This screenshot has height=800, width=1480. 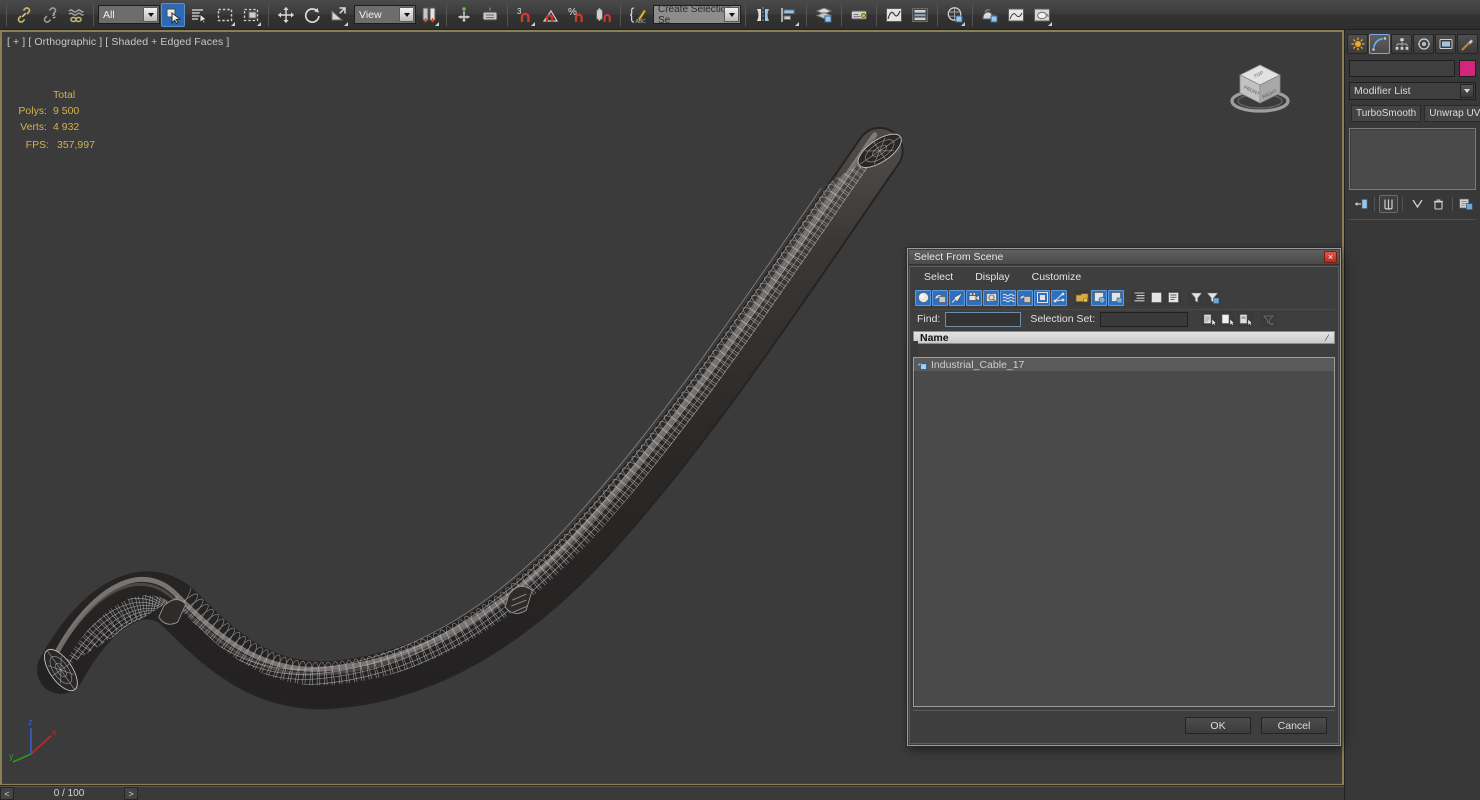 What do you see at coordinates (1124, 257) in the screenshot?
I see `dialog-titlebar: Select From Scene ×` at bounding box center [1124, 257].